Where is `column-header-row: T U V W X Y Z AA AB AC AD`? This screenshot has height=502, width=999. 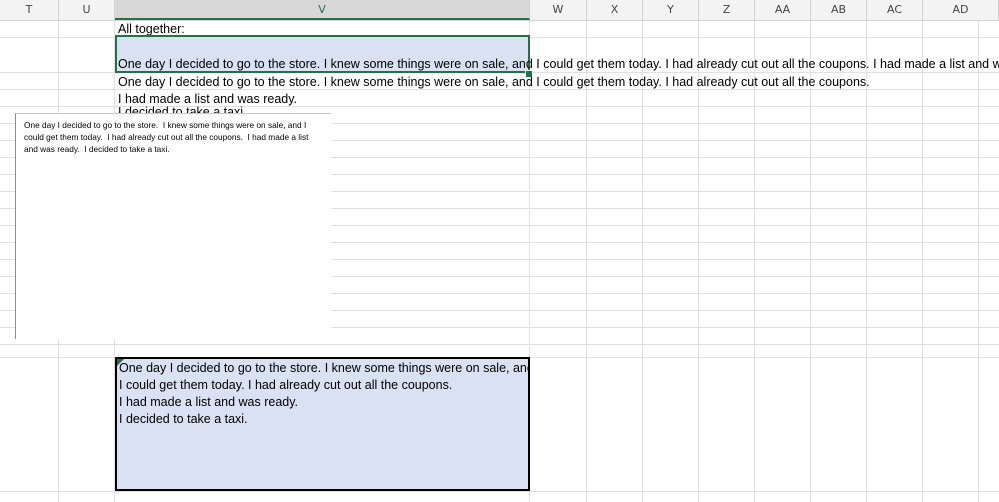
column-header-row: T U V W X Y Z AA AB AC AD is located at coordinates (499, 10).